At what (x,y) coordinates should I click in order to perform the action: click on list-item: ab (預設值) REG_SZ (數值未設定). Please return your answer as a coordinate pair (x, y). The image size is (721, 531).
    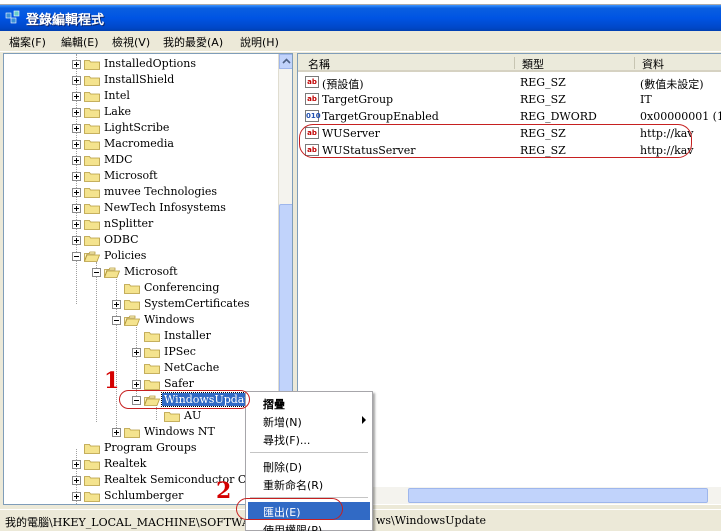
    Looking at the image, I should click on (509, 82).